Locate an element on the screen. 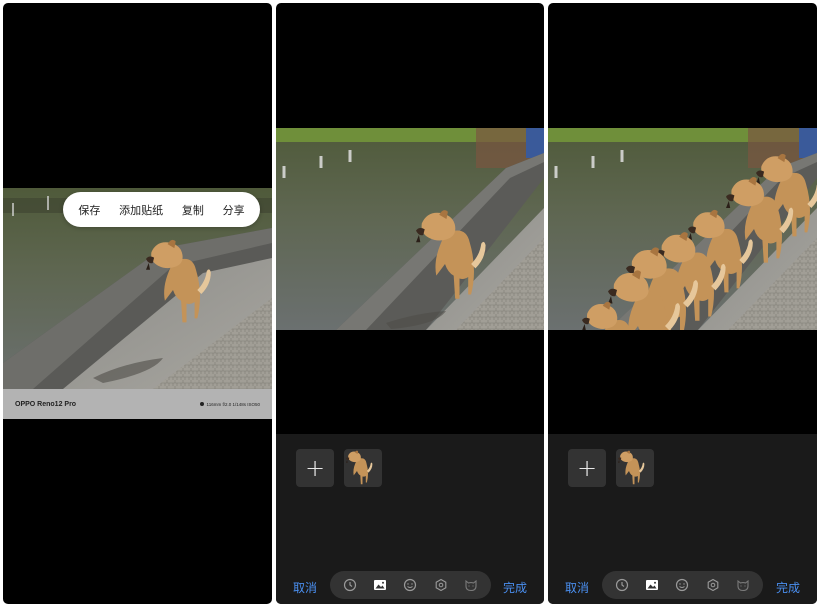 Image resolution: width=820 pixels, height=607 pixels. editor-photo is located at coordinates (410, 229).